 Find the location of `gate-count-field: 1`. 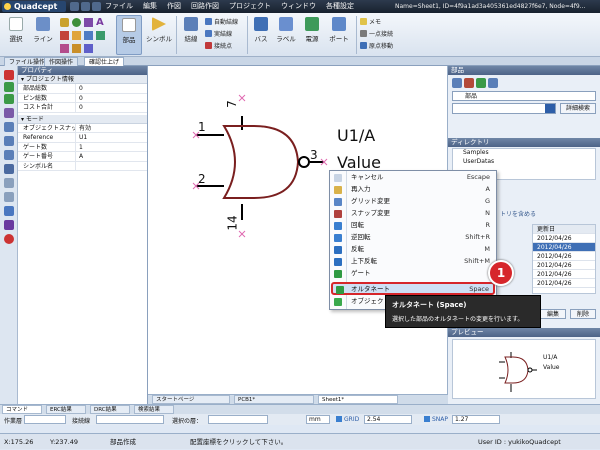

gate-count-field: 1 is located at coordinates (111, 147).